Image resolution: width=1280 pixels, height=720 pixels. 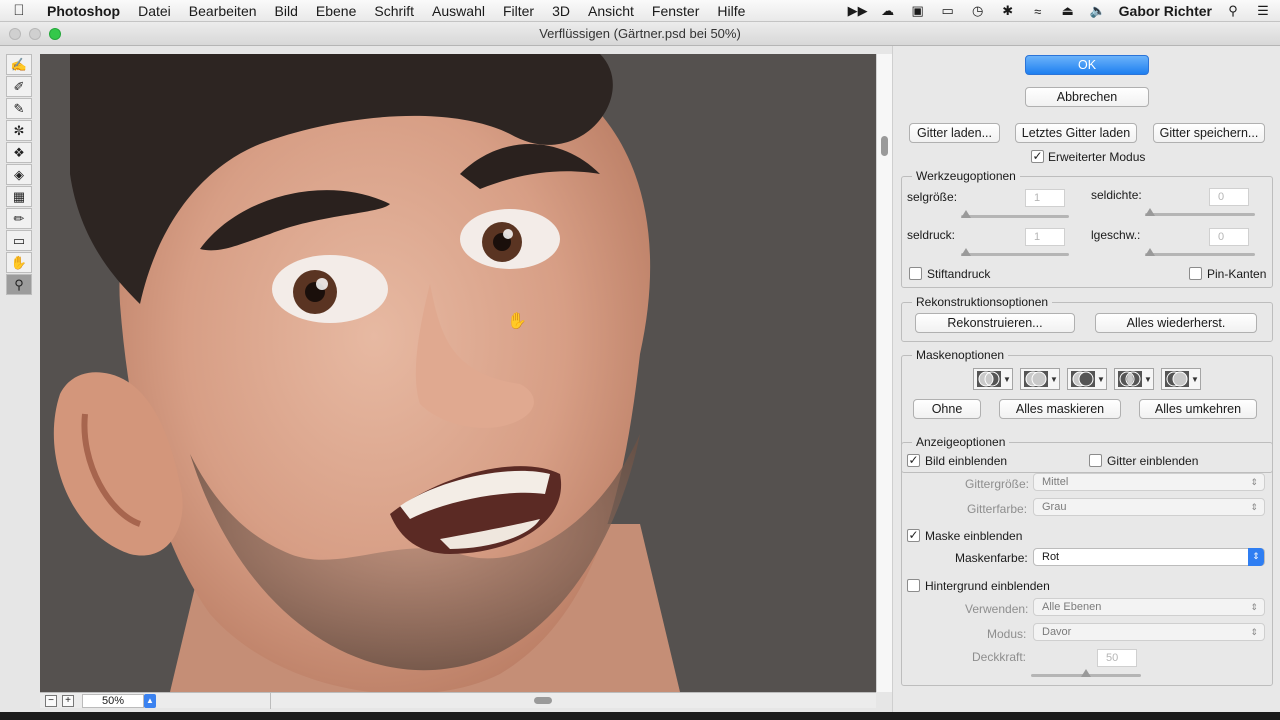 I want to click on brush-rate-slider, so click(x=1200, y=254).